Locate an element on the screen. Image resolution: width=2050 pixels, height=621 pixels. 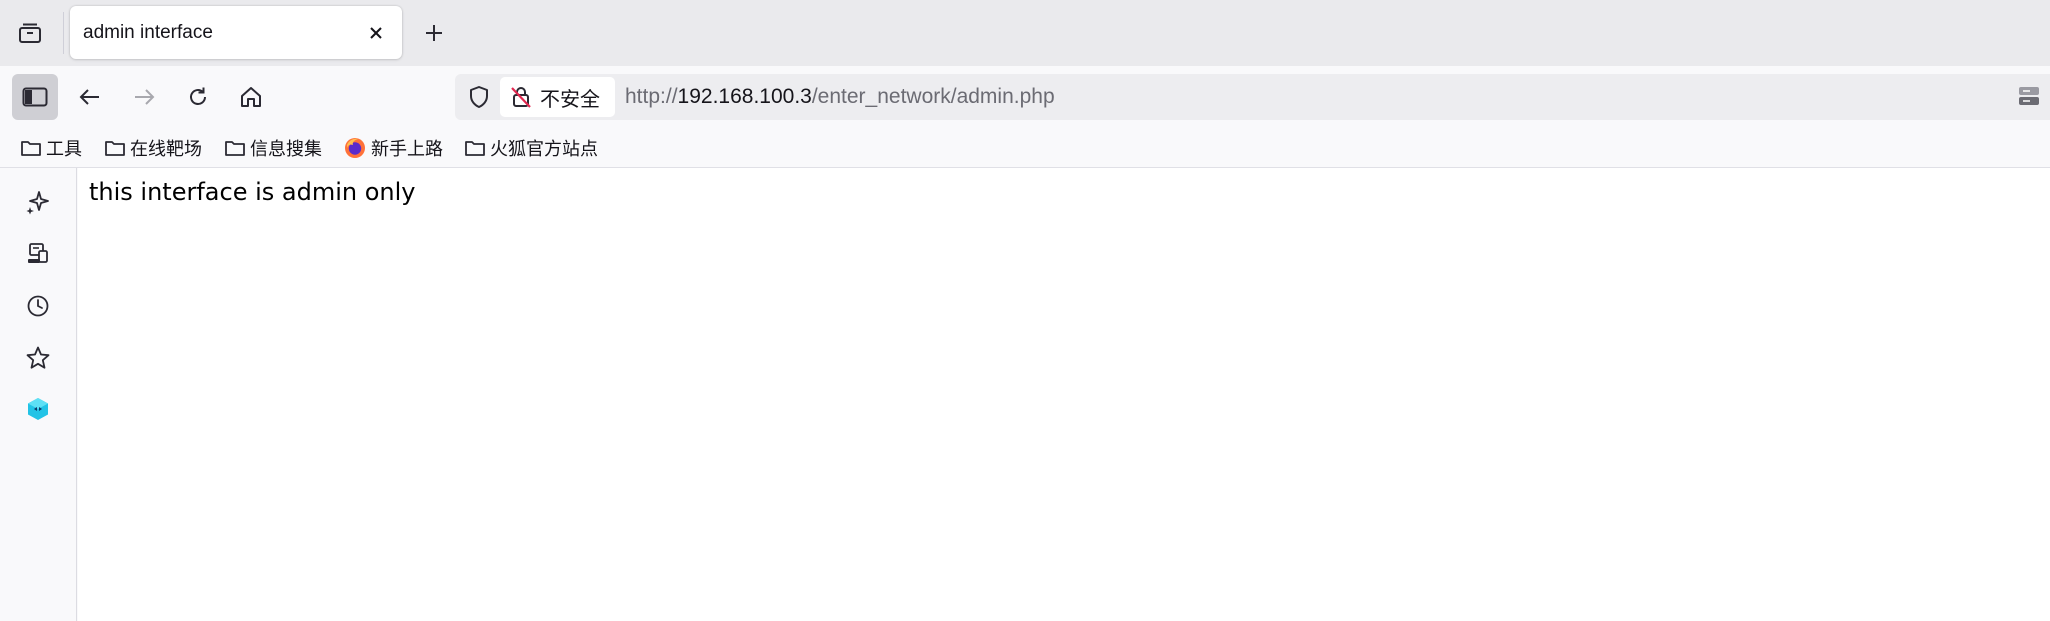
ai-sparkle-icon is located at coordinates (37, 203).